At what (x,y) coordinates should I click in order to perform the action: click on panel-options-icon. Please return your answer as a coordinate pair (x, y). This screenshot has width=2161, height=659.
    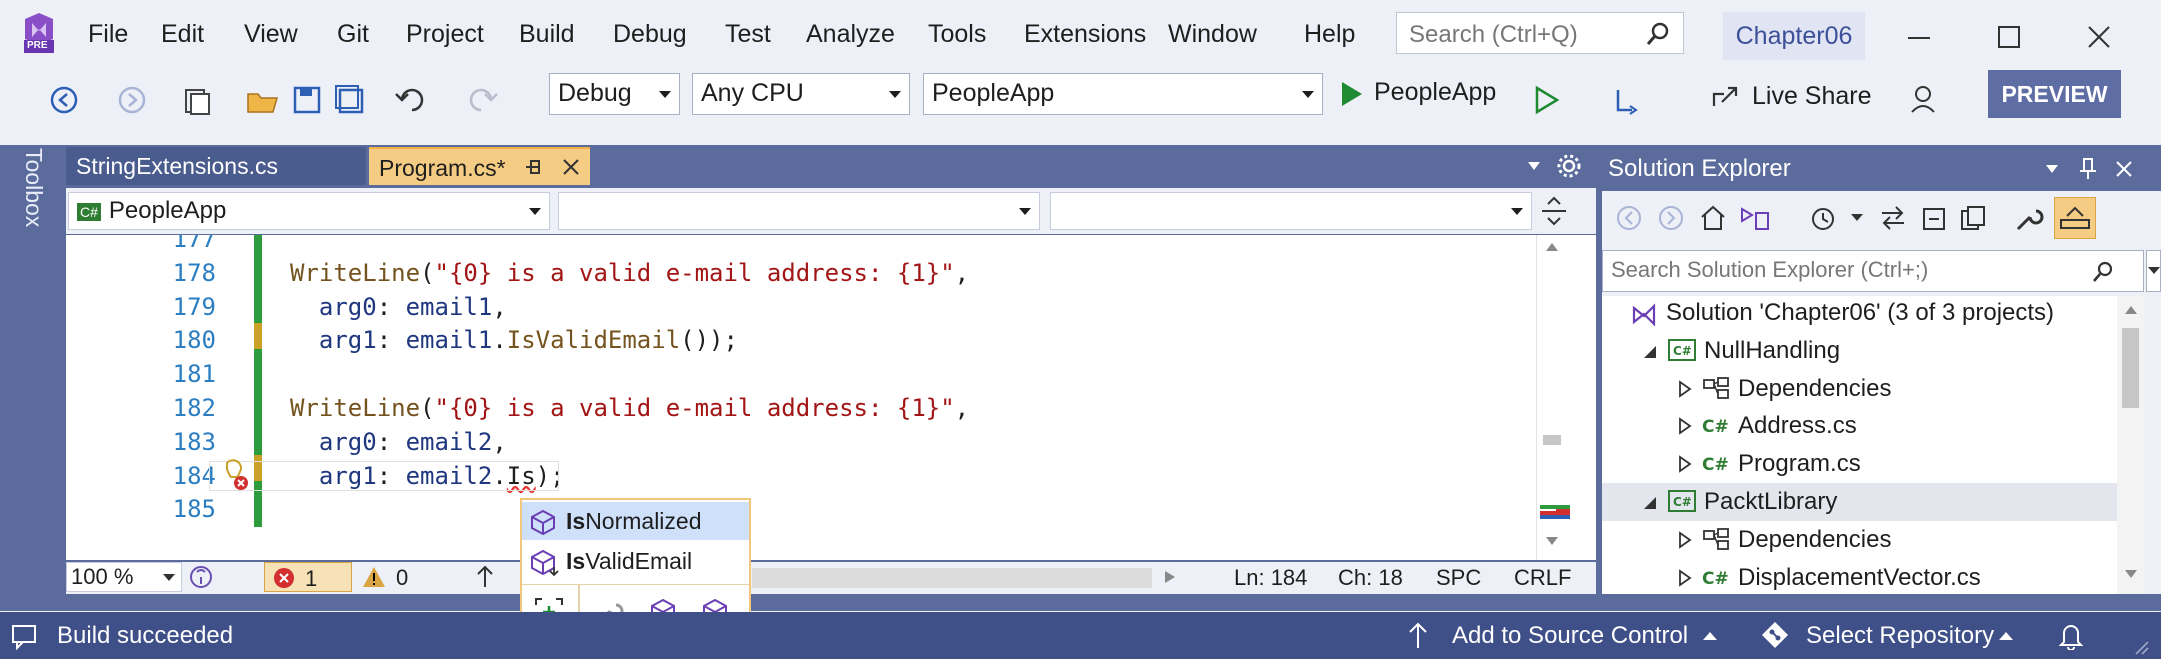
    Looking at the image, I should click on (2052, 169).